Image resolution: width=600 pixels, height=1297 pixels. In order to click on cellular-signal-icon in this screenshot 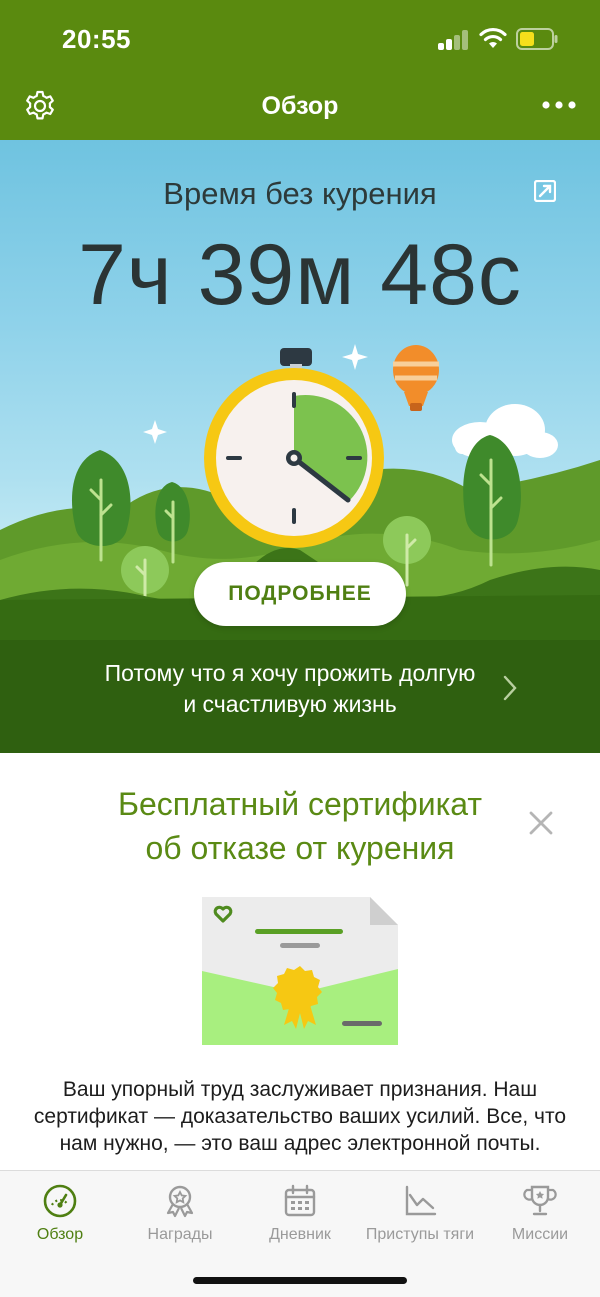, I will do `click(454, 40)`.